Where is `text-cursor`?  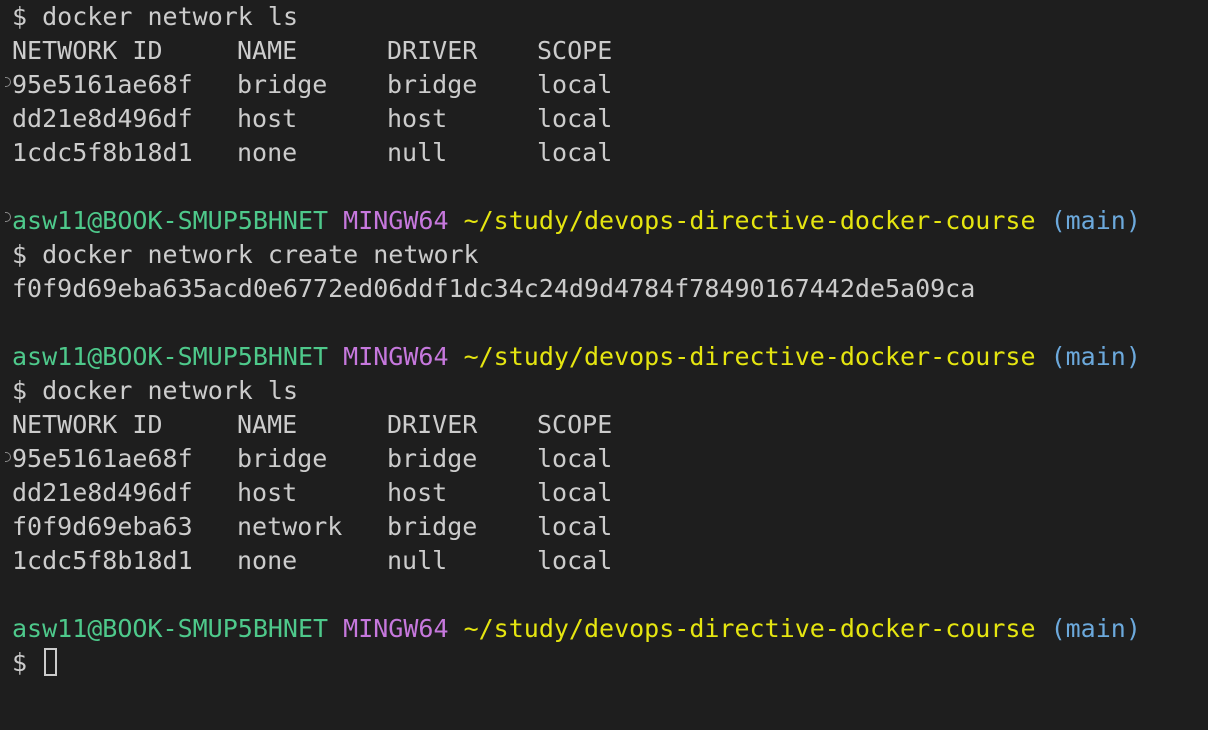 text-cursor is located at coordinates (51, 662).